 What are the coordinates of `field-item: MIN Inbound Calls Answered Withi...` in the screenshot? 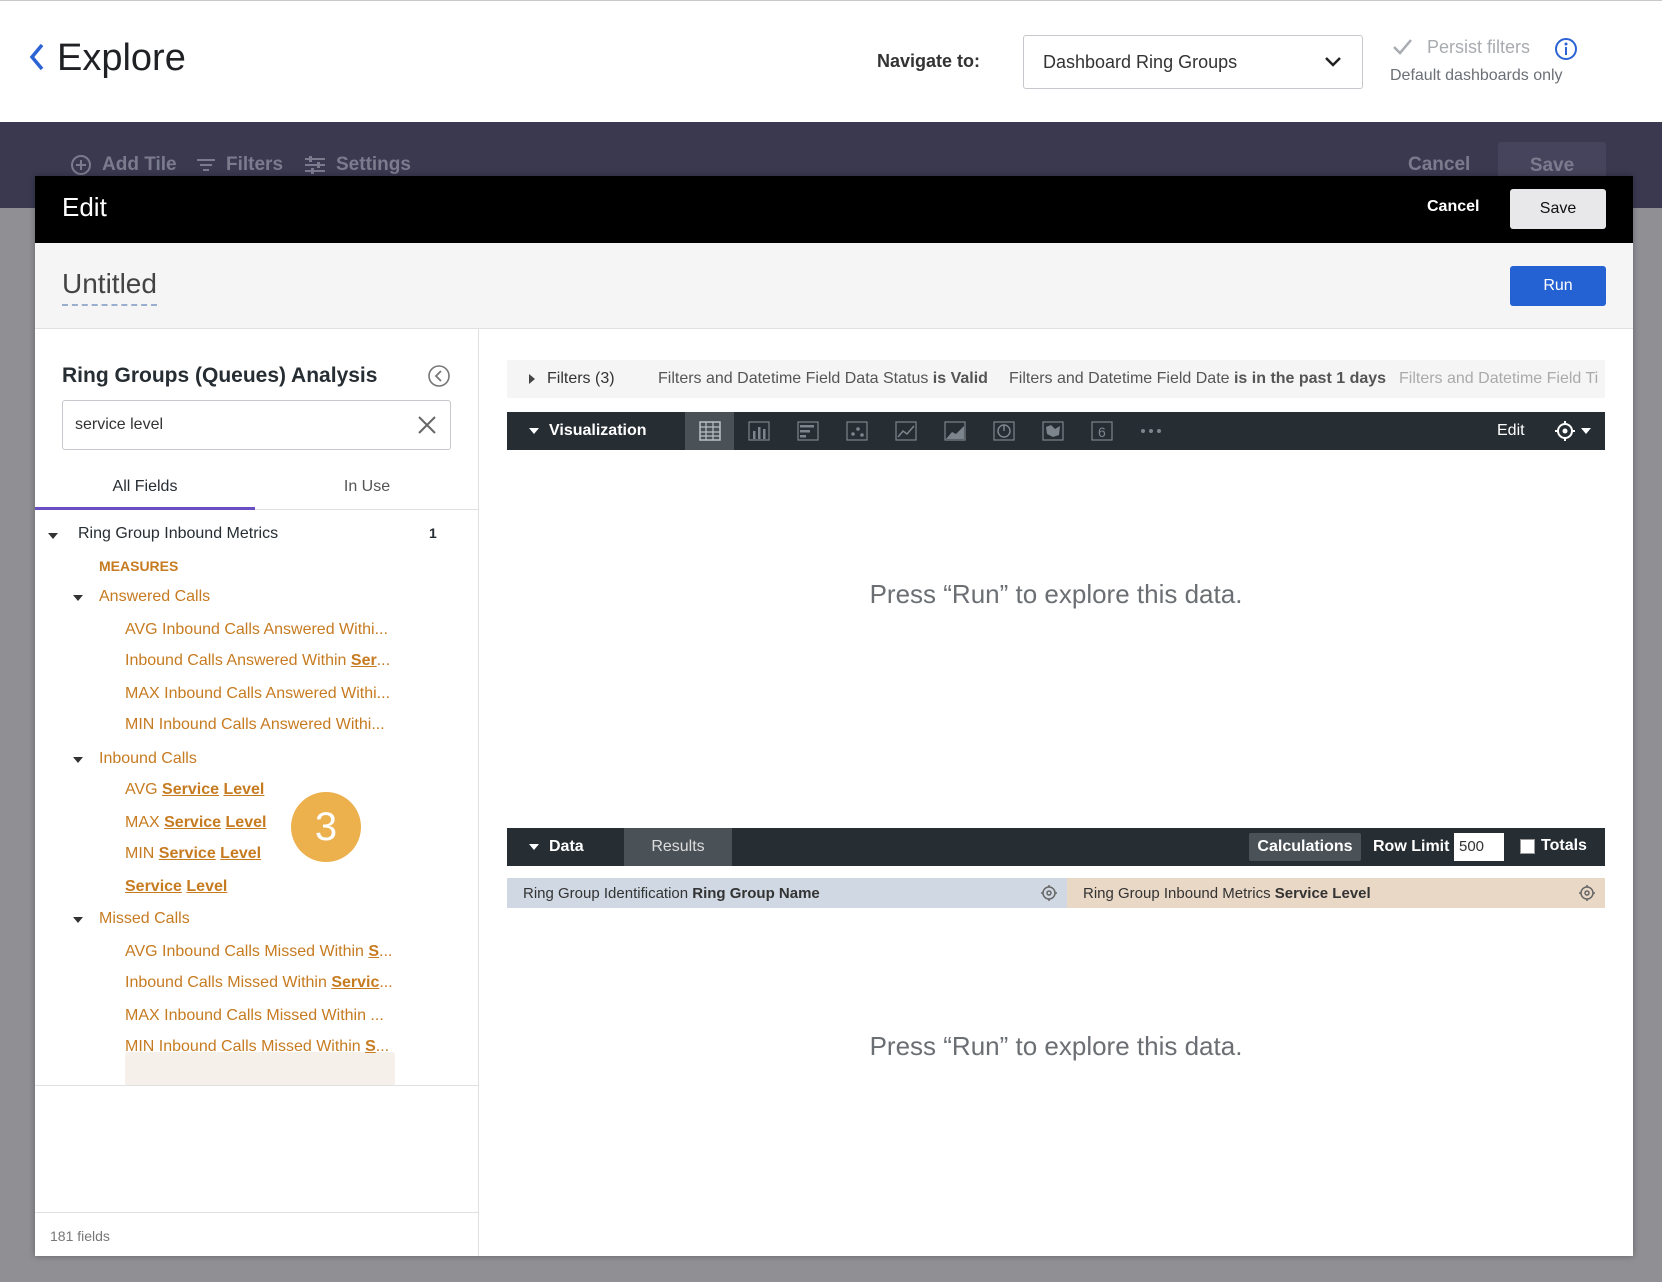 It's located at (255, 725).